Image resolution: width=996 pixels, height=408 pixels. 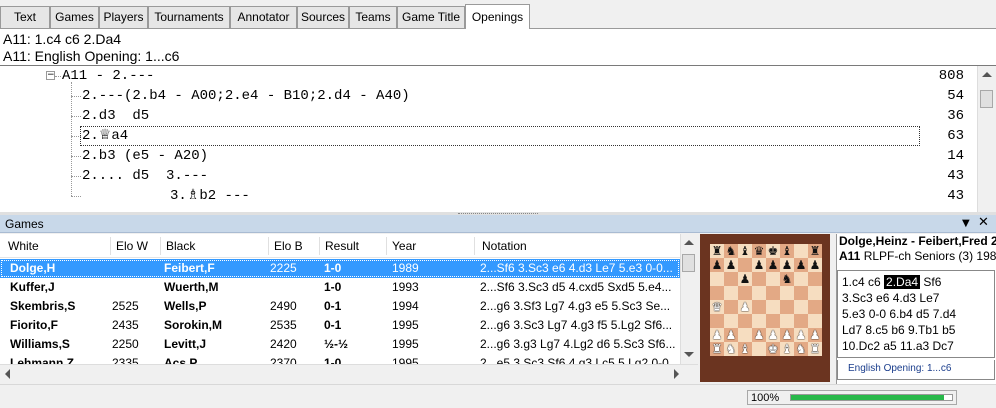 I want to click on scroll-right-icon, so click(x=676, y=374).